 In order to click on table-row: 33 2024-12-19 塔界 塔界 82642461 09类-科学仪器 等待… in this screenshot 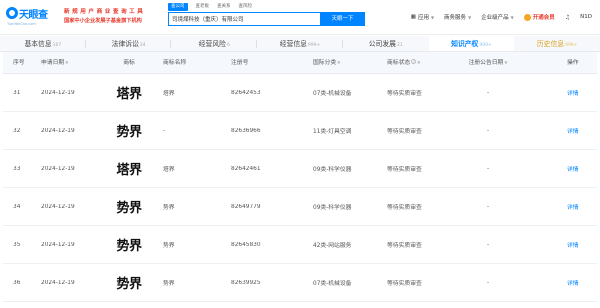, I will do `click(300, 169)`.